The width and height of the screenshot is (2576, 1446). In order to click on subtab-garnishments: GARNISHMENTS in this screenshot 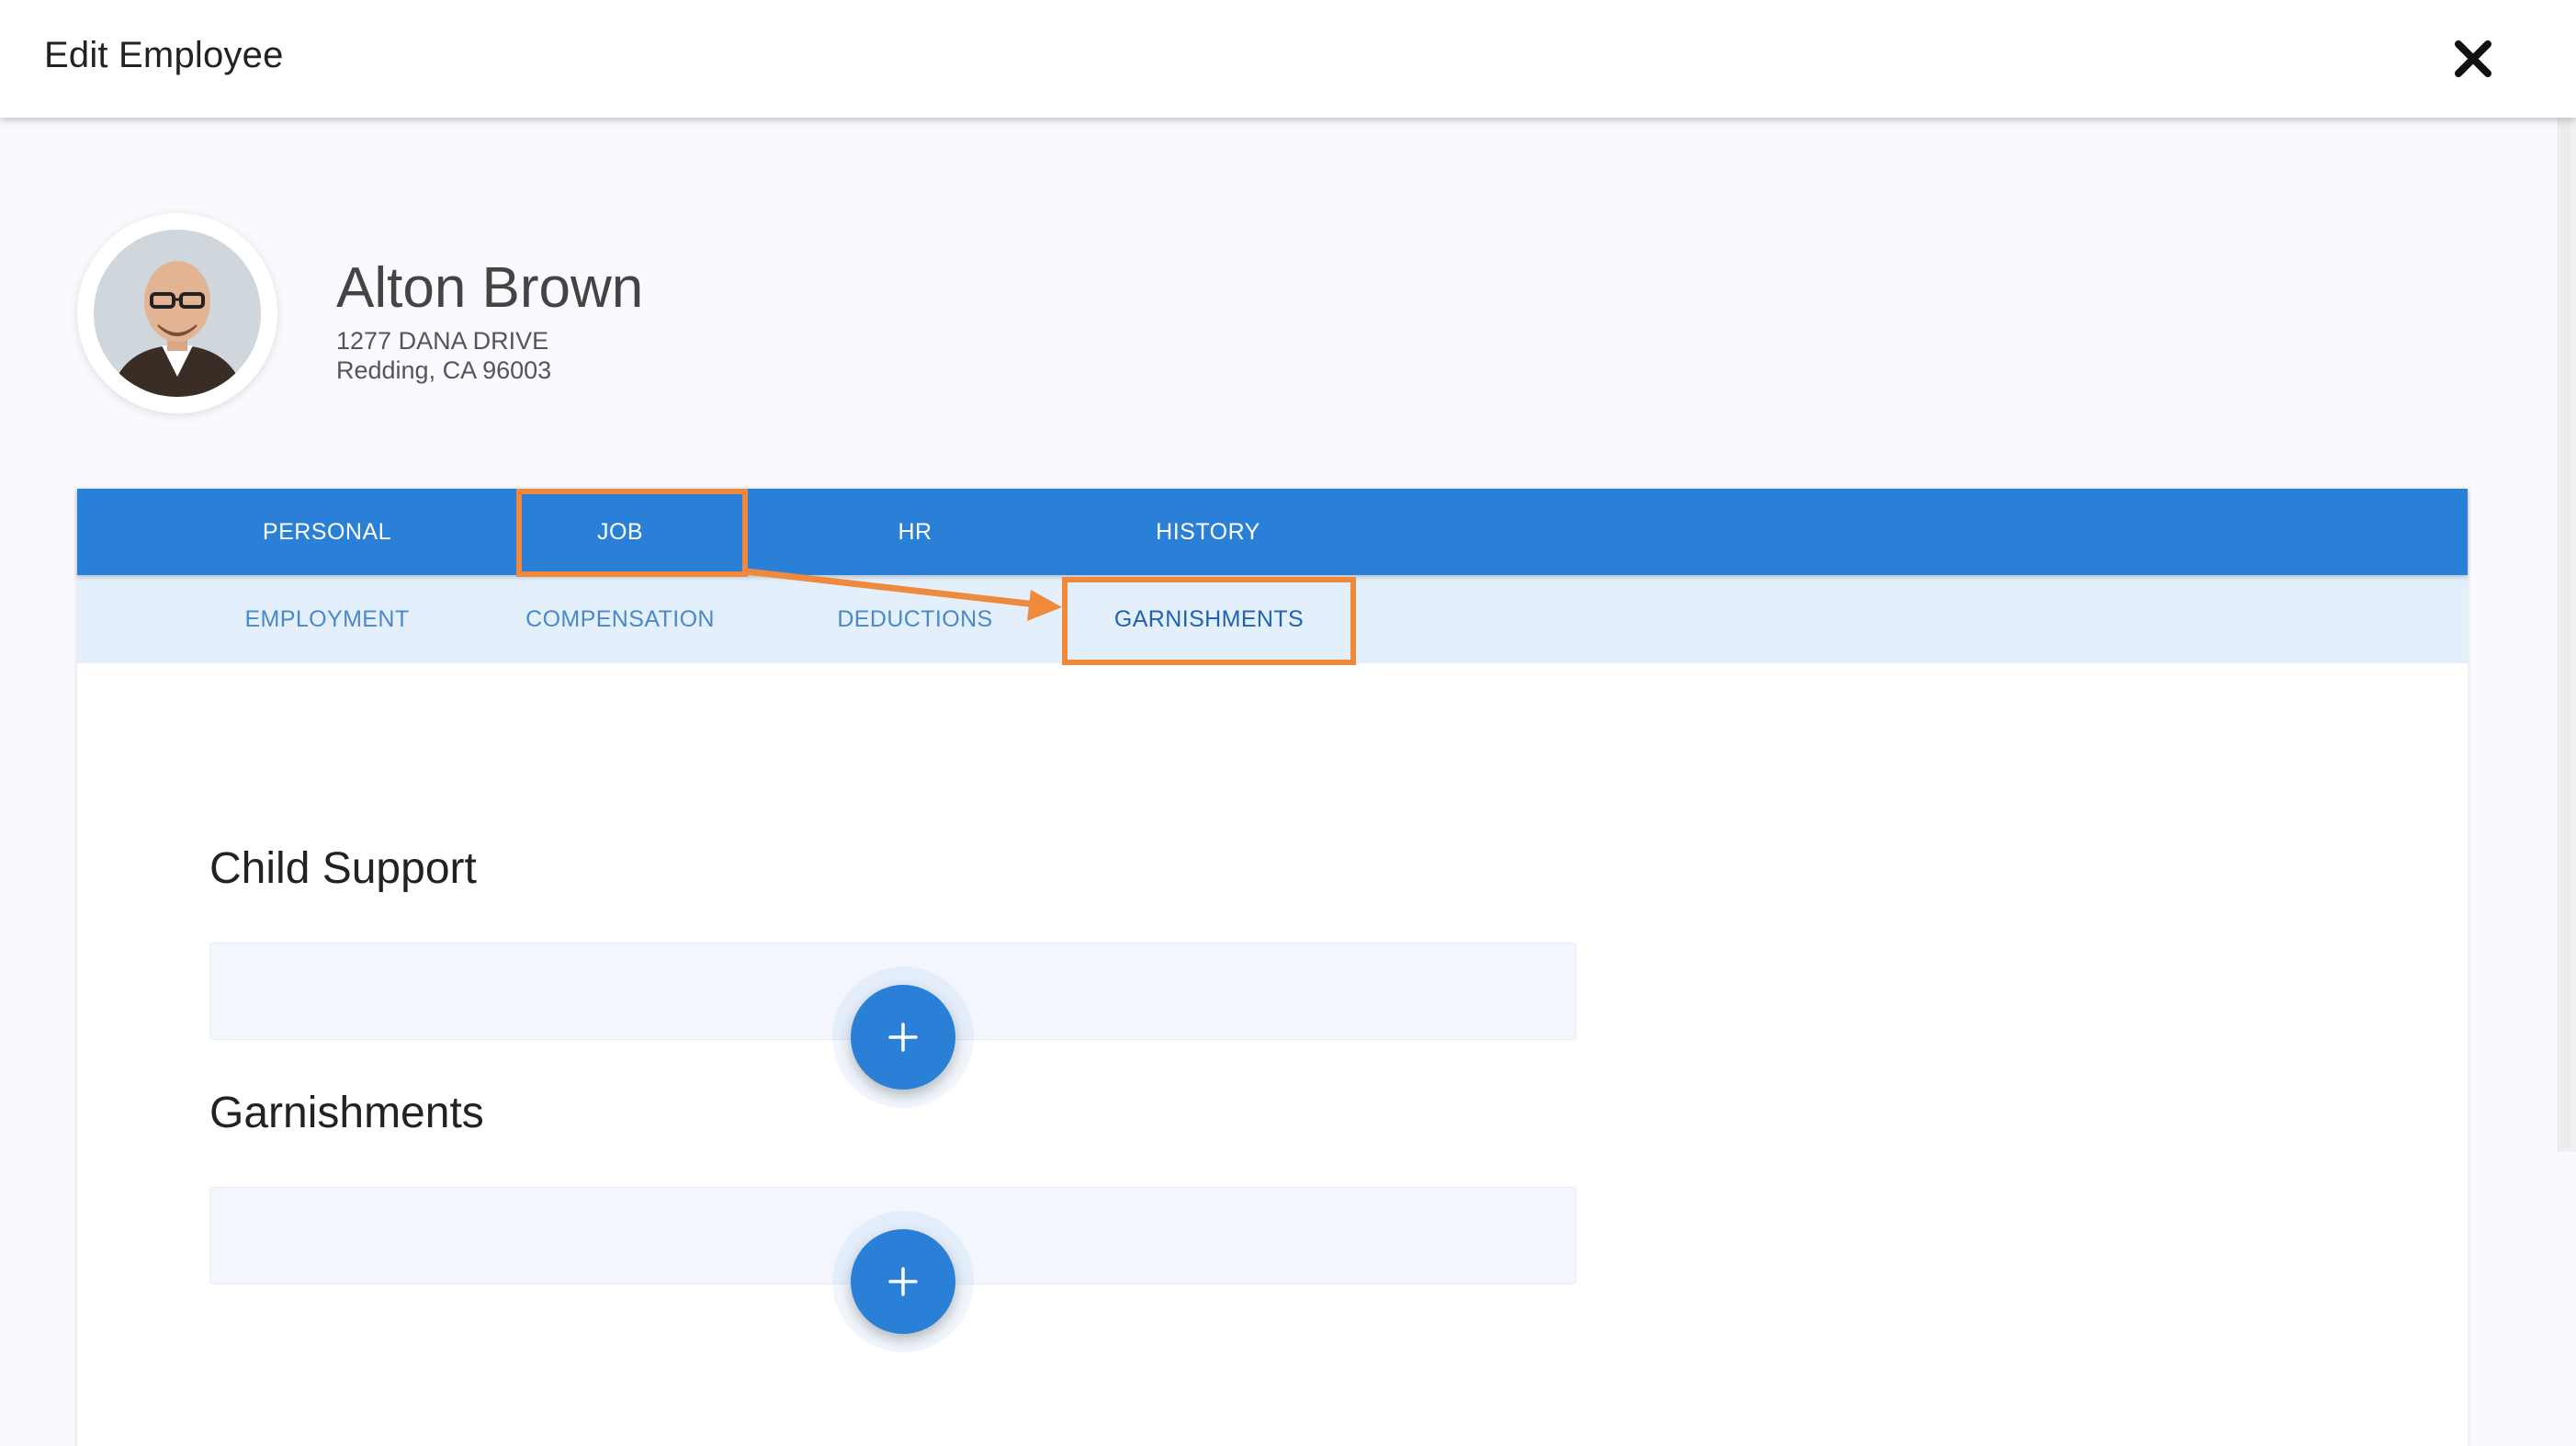, I will do `click(1209, 619)`.